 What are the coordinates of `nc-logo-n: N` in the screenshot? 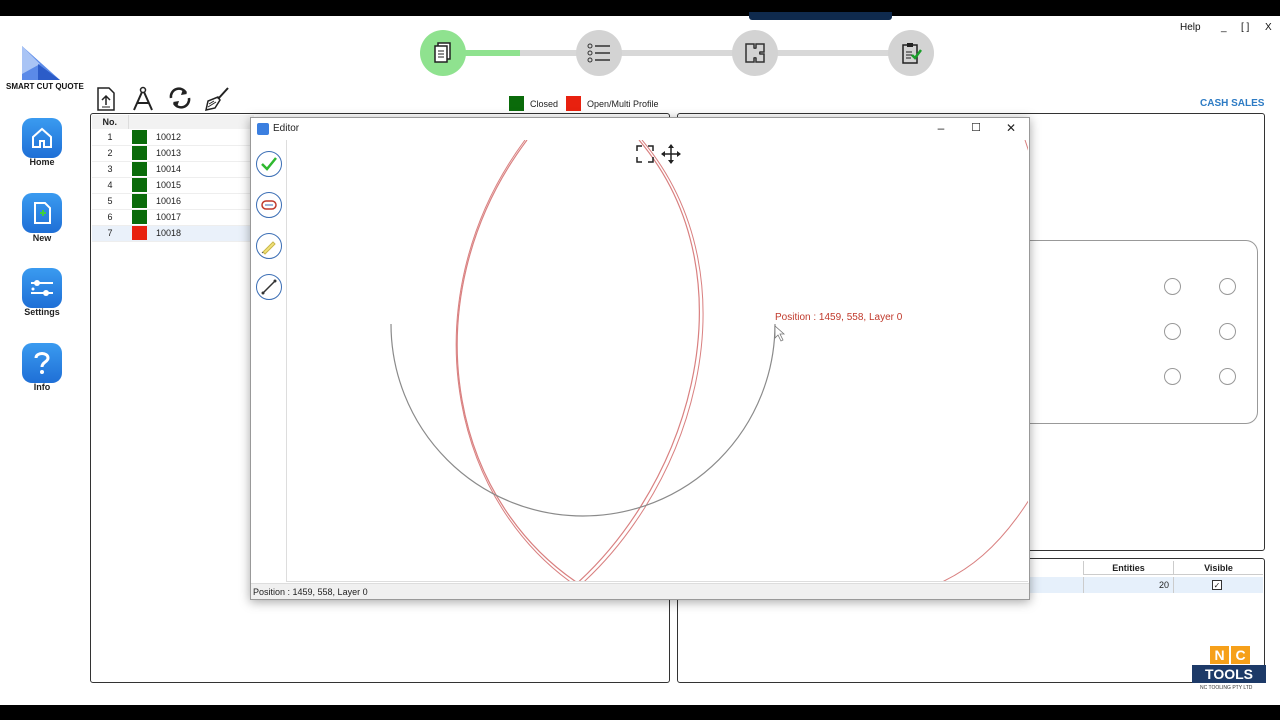 It's located at (1219, 655).